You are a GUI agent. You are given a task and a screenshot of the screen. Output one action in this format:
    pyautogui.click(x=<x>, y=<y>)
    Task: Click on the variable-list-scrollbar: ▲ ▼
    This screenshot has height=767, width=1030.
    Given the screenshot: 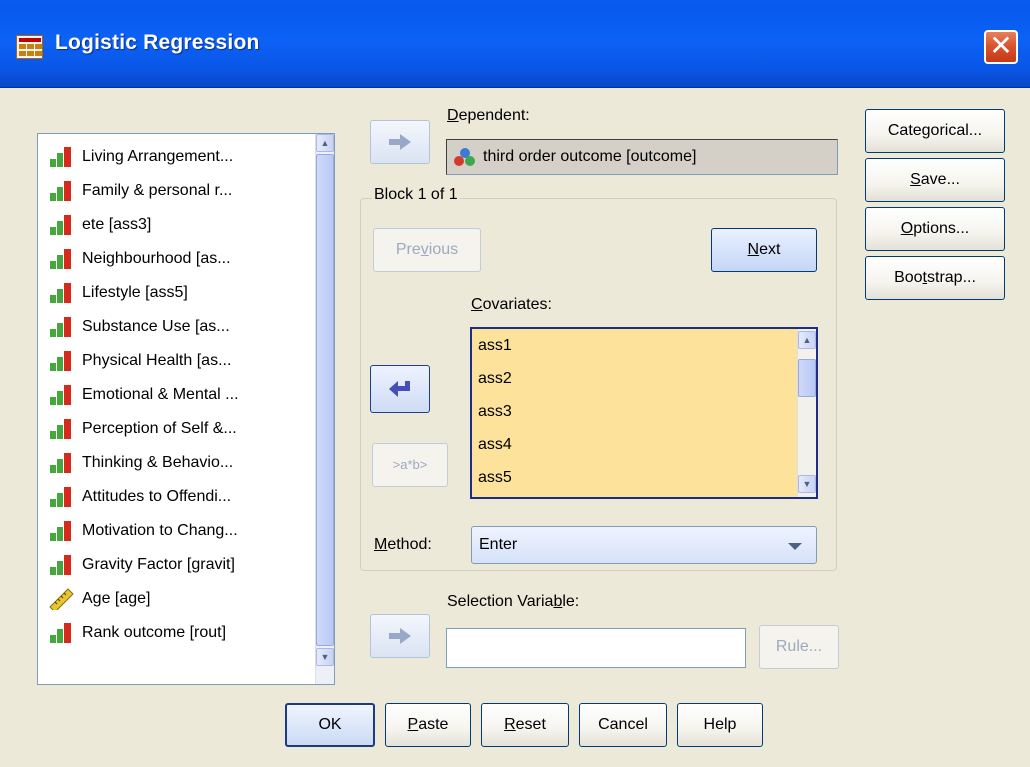 What is the action you would take?
    pyautogui.click(x=324, y=409)
    